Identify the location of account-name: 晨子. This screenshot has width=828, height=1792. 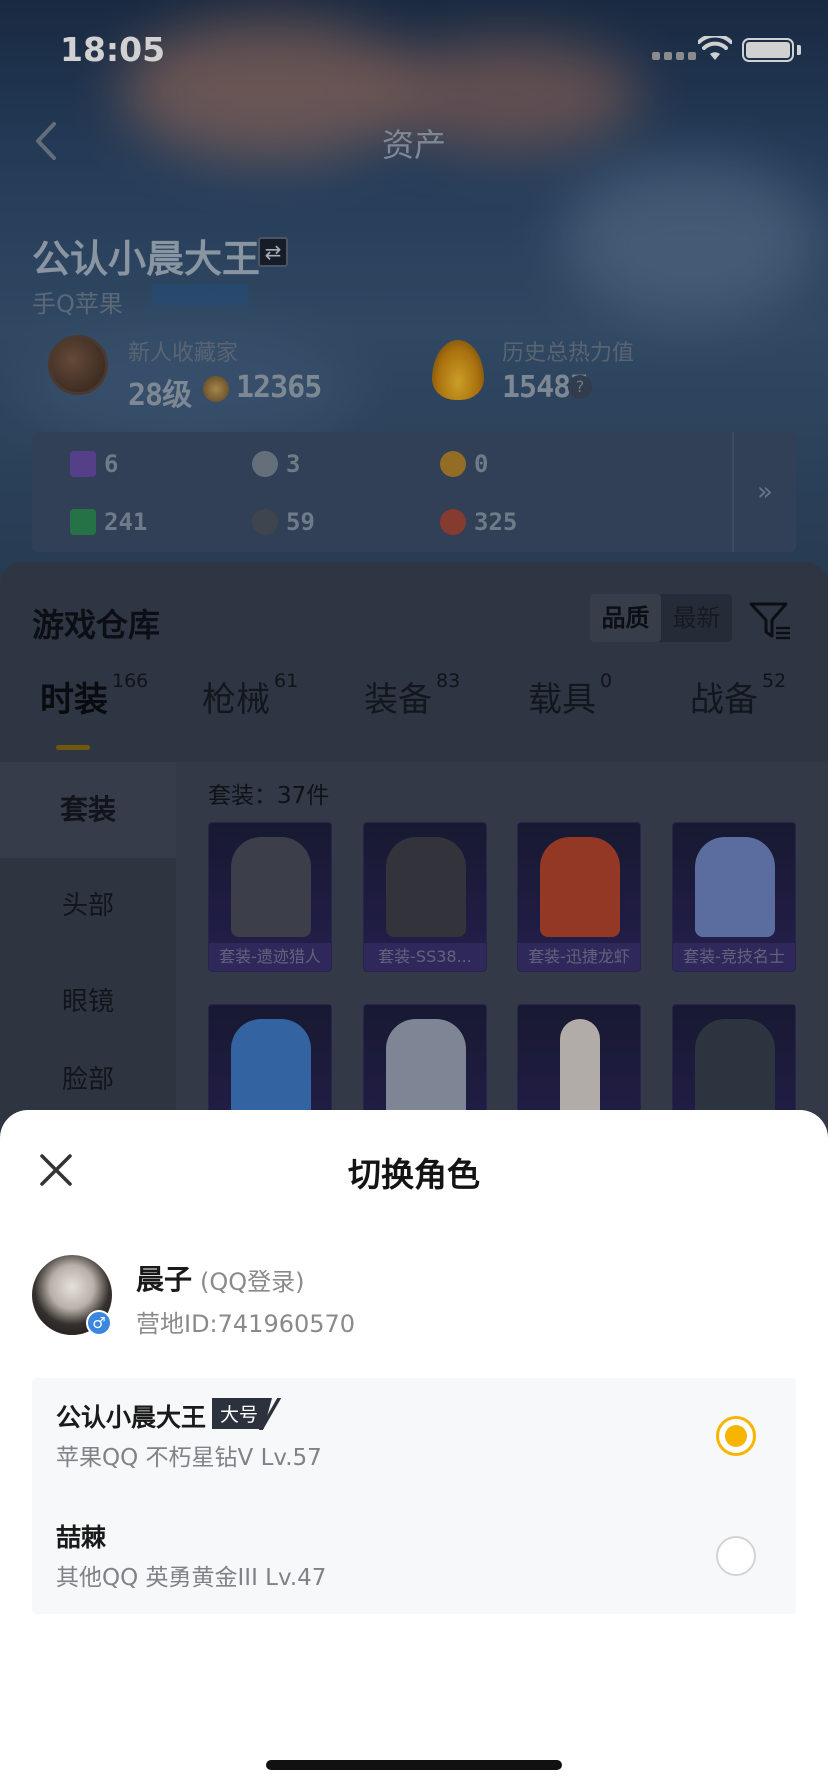
(164, 1279).